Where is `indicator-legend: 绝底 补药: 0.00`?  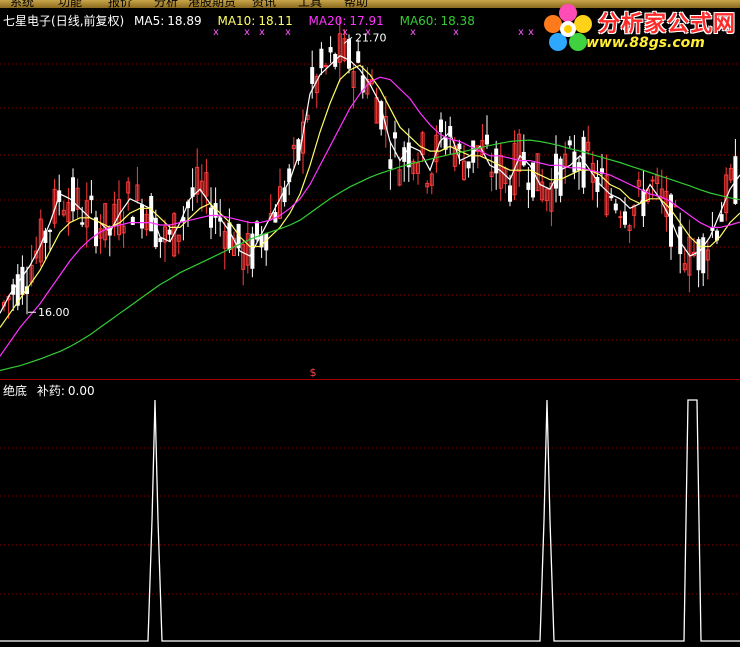 indicator-legend: 绝底 补药: 0.00 is located at coordinates (52, 390).